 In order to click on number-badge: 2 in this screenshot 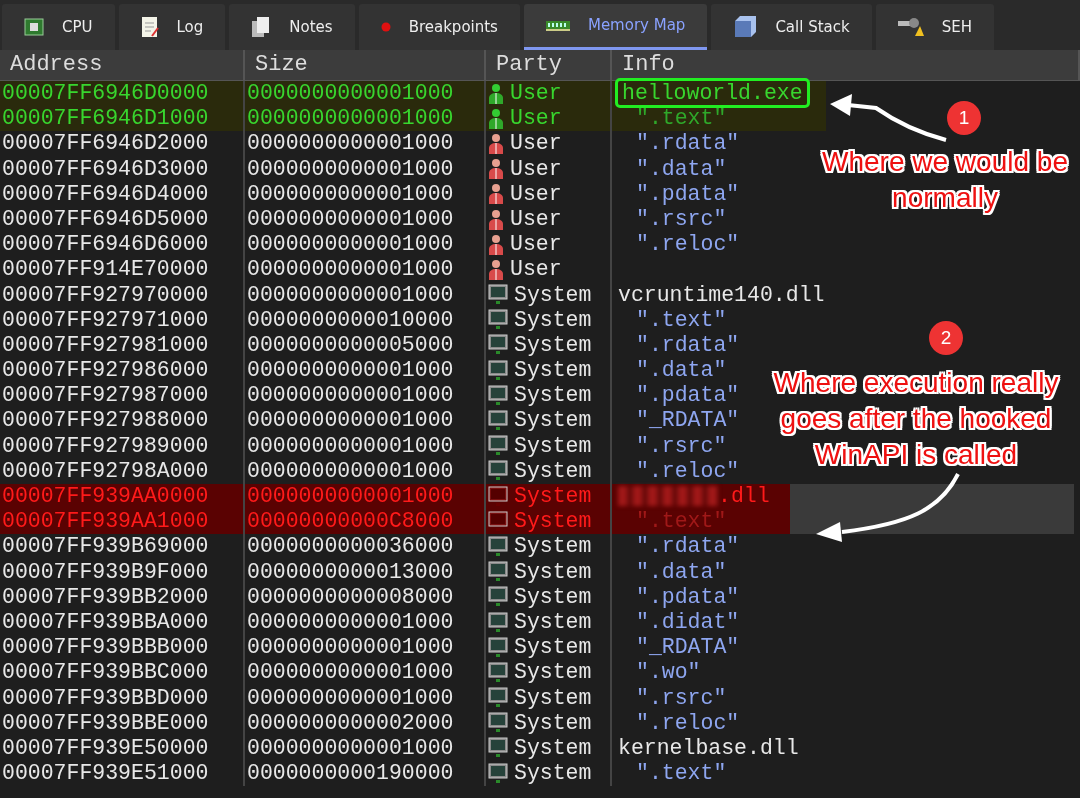, I will do `click(946, 338)`.